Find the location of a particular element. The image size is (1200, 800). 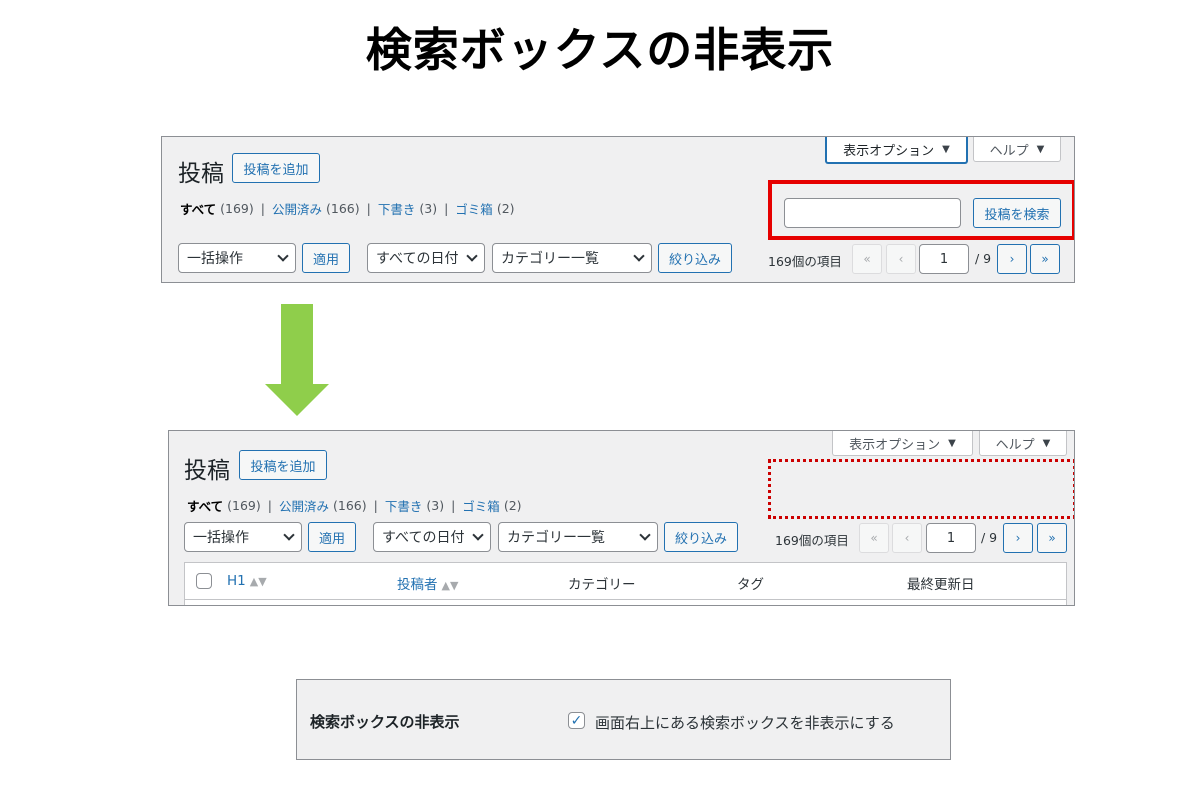

headline: 検索ボックスの非表示 is located at coordinates (600, 50).